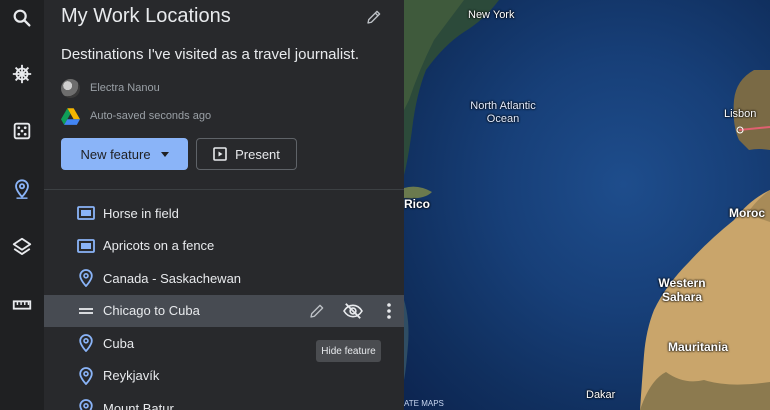 The image size is (770, 410). What do you see at coordinates (131, 376) in the screenshot?
I see `feature-label: Reykjavík` at bounding box center [131, 376].